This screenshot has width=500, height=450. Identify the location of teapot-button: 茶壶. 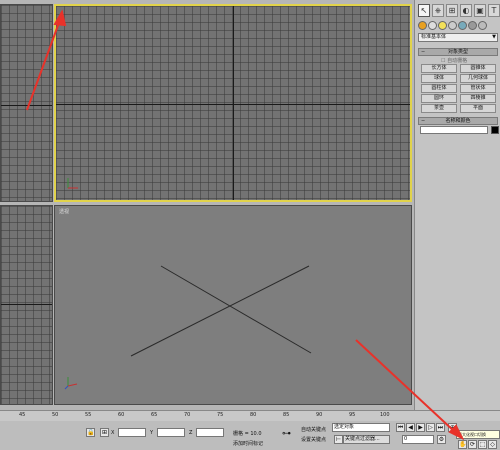
(439, 108).